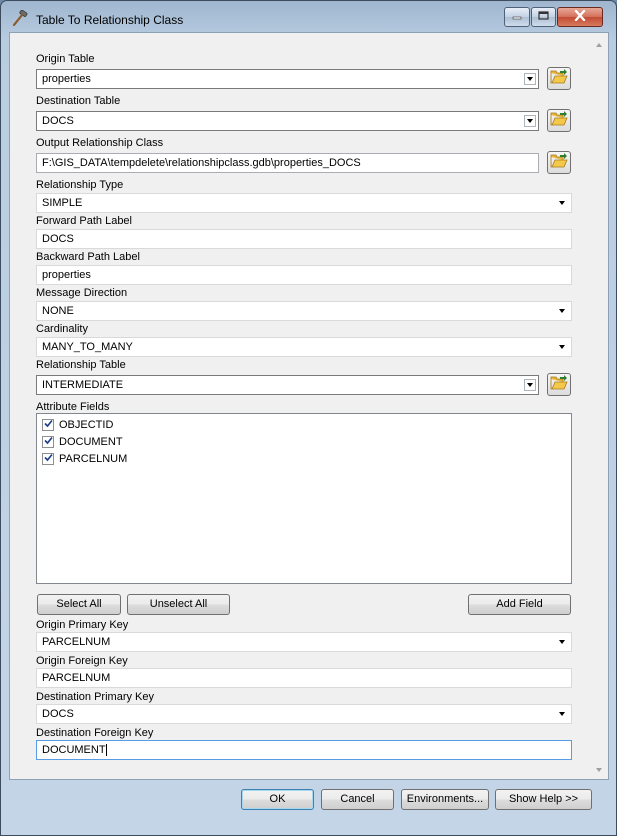 Image resolution: width=617 pixels, height=836 pixels. What do you see at coordinates (83, 385) in the screenshot?
I see `relationship-table-value: INTERMEDIATE` at bounding box center [83, 385].